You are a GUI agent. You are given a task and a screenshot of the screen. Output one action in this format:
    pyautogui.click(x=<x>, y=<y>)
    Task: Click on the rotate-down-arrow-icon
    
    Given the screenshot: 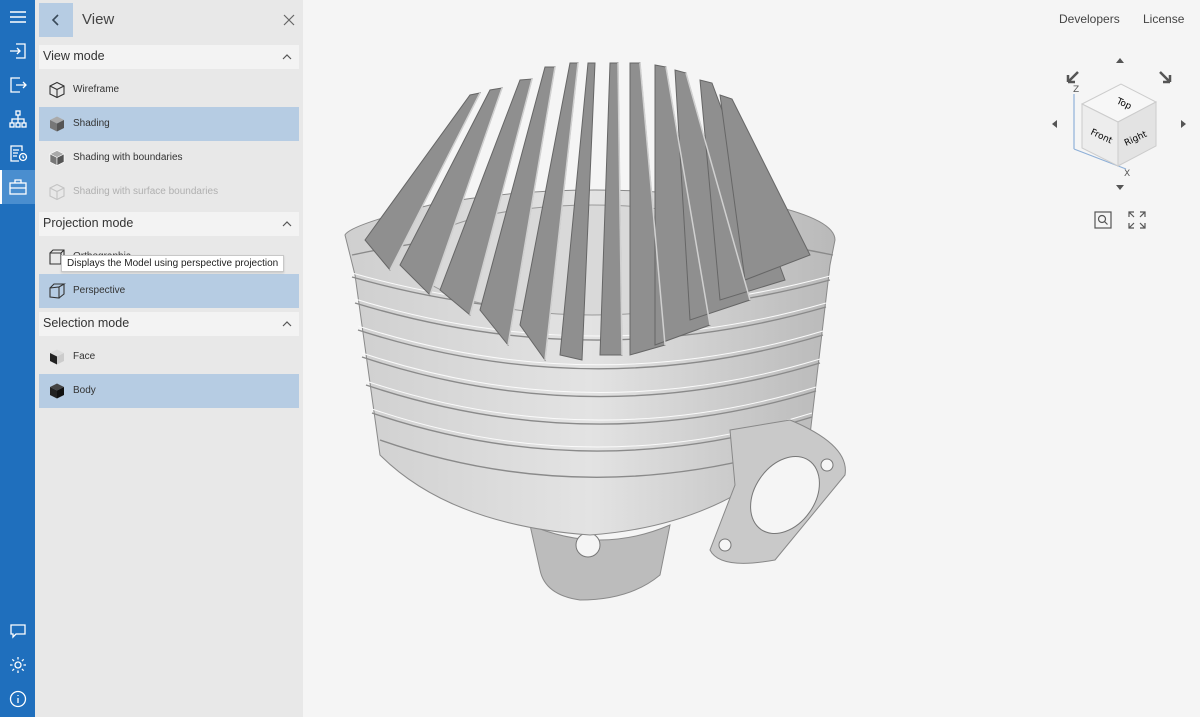 What is the action you would take?
    pyautogui.click(x=1120, y=187)
    